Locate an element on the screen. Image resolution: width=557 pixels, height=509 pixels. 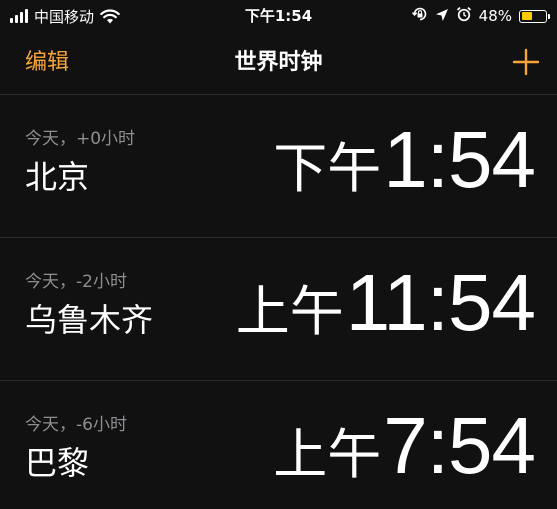
location-icon is located at coordinates (442, 16).